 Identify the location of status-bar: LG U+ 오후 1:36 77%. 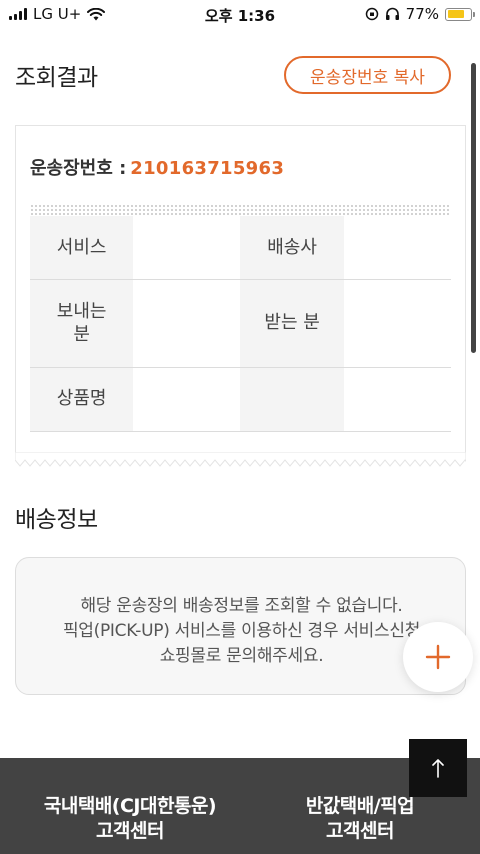
(240, 14).